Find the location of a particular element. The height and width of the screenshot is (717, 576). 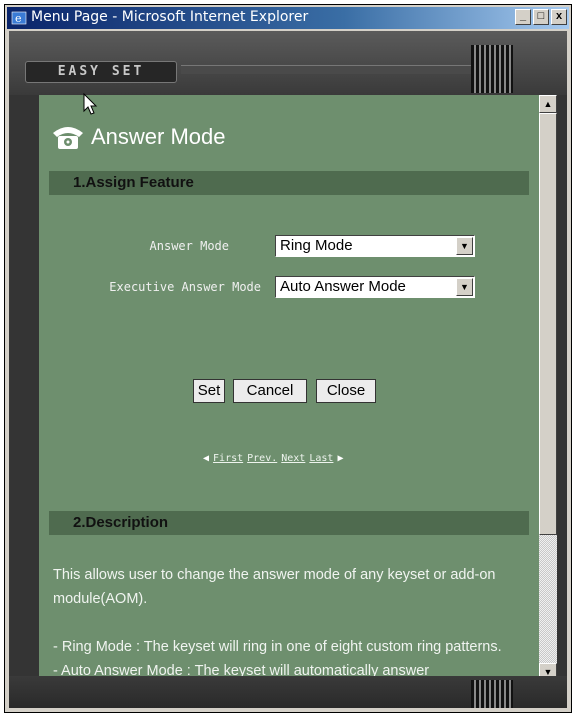

window-title: Menu Page - Microsoft Internet Explorer is located at coordinates (170, 17).